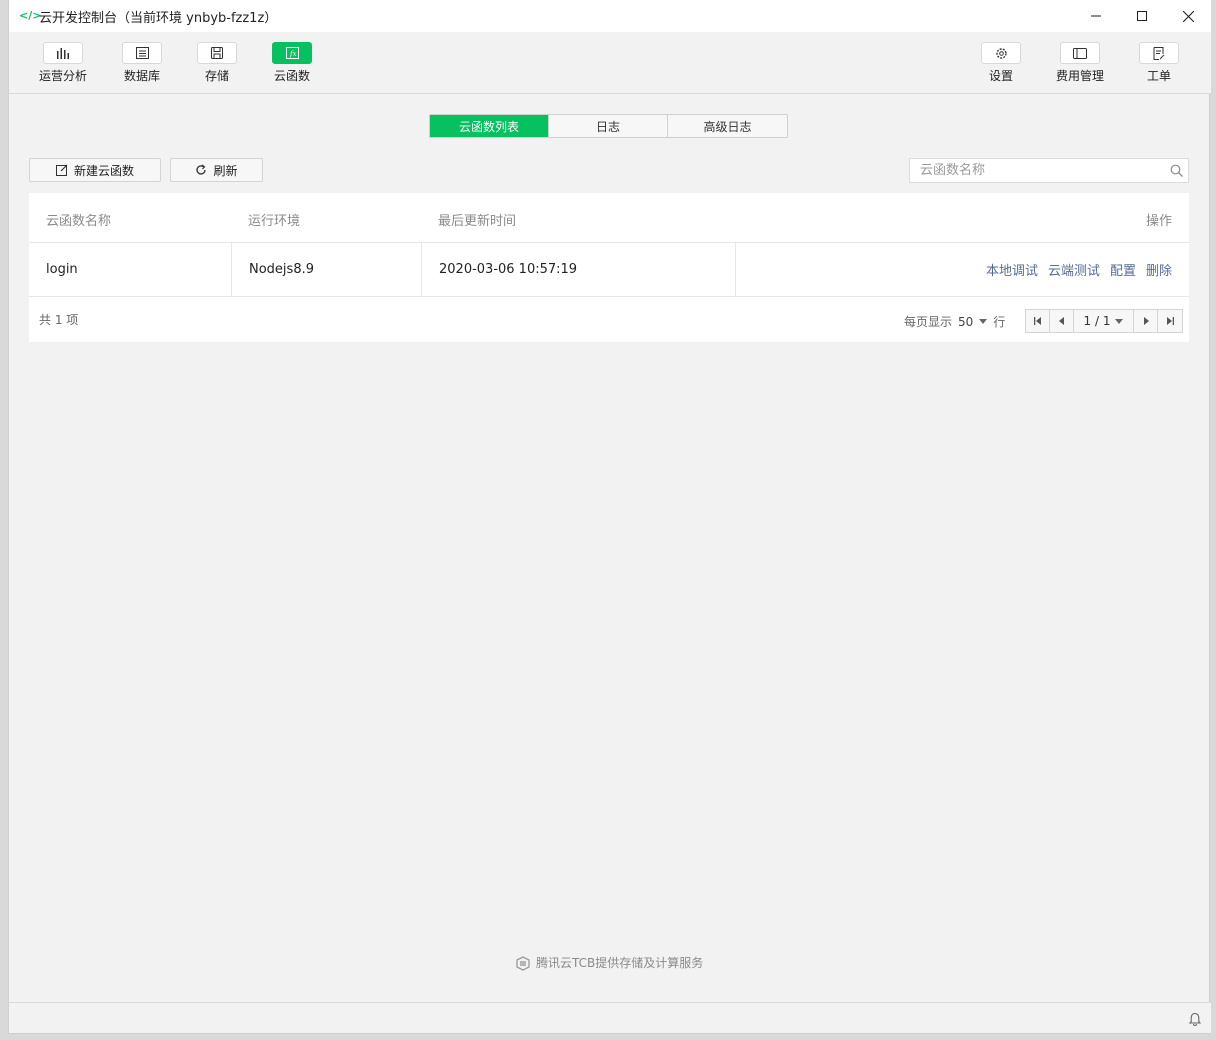  What do you see at coordinates (61, 170) in the screenshot?
I see `edit-icon` at bounding box center [61, 170].